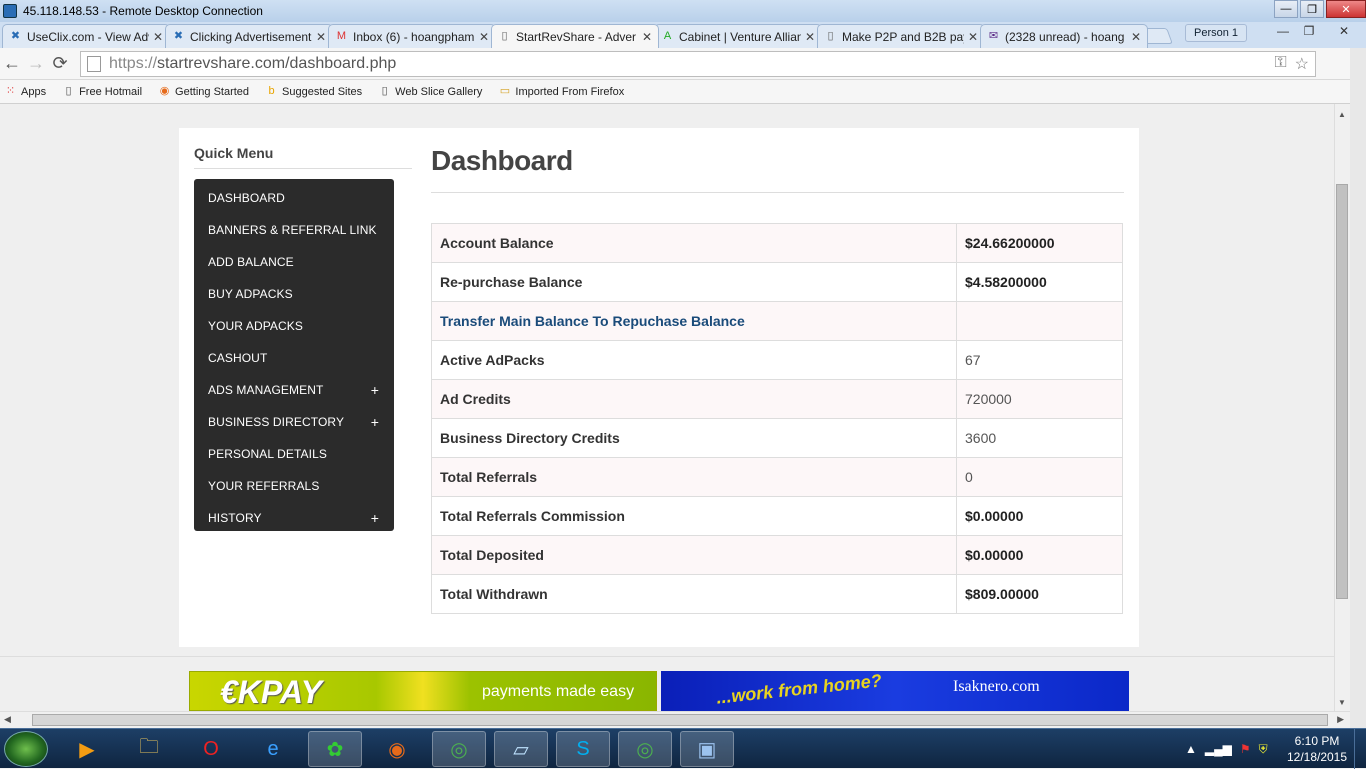  I want to click on quick-menu-item: YOUR REFERRALS, so click(294, 486).